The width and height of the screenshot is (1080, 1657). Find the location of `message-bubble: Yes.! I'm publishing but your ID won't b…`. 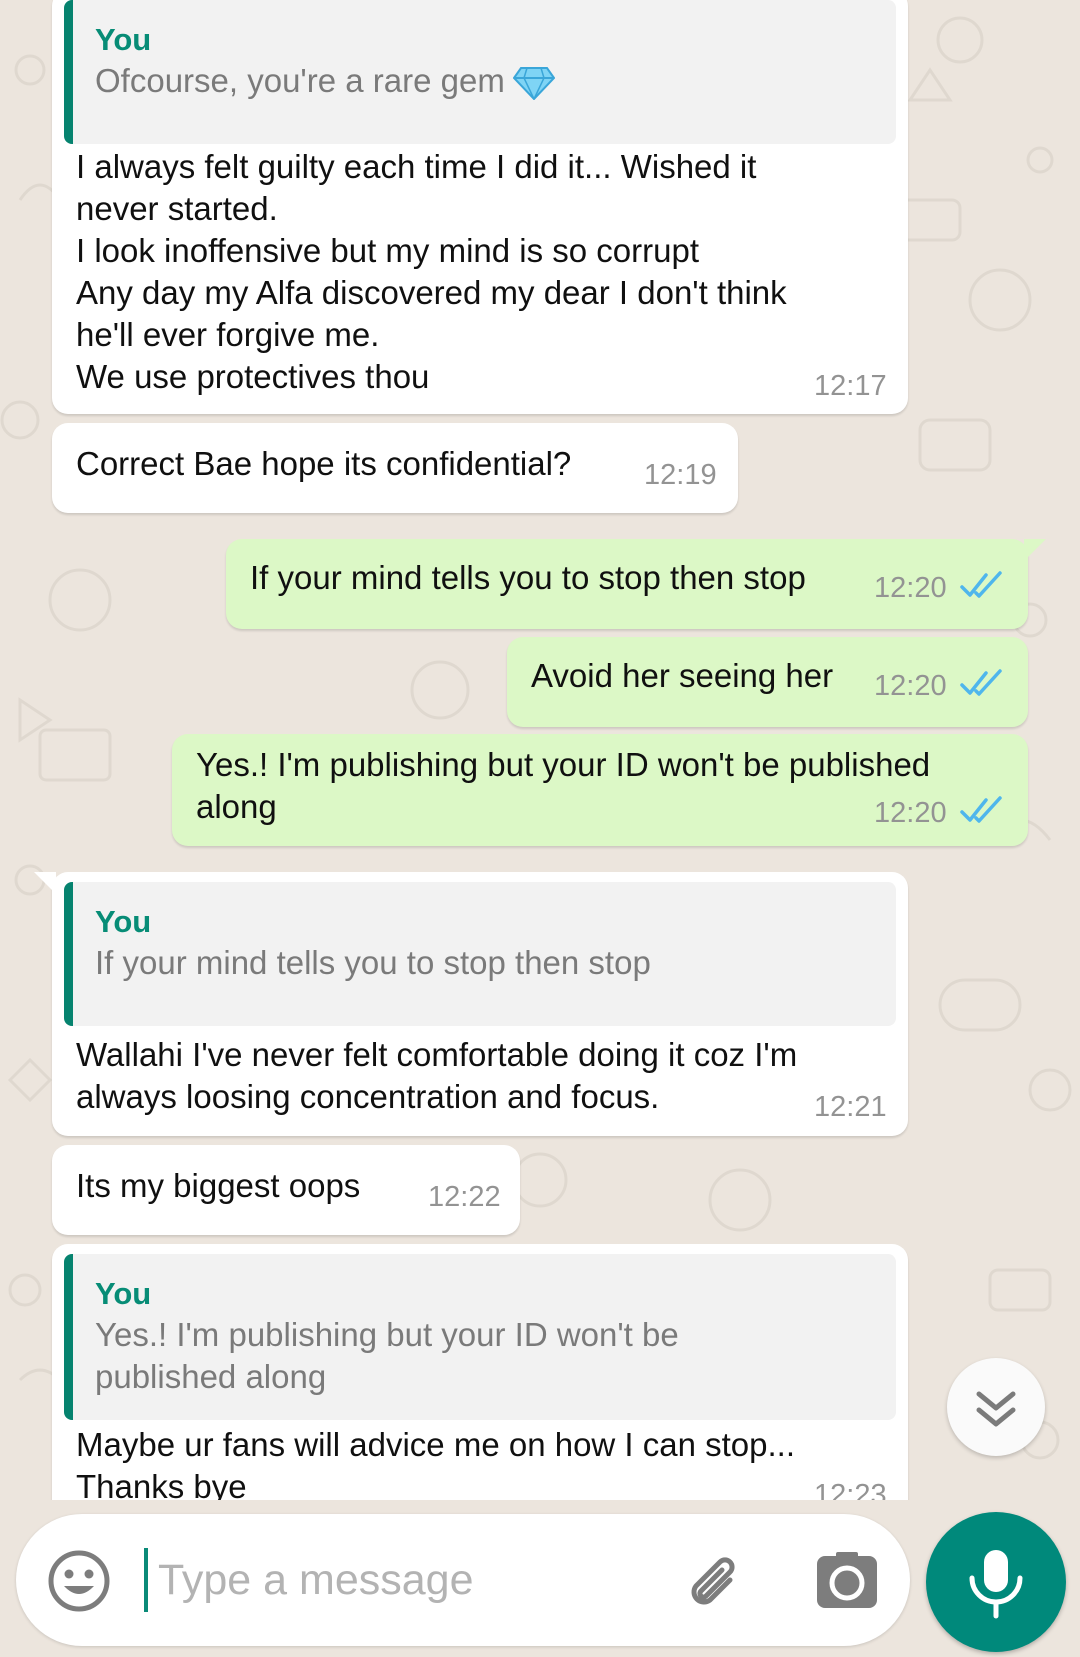

message-bubble: Yes.! I'm publishing but your ID won't b… is located at coordinates (600, 790).